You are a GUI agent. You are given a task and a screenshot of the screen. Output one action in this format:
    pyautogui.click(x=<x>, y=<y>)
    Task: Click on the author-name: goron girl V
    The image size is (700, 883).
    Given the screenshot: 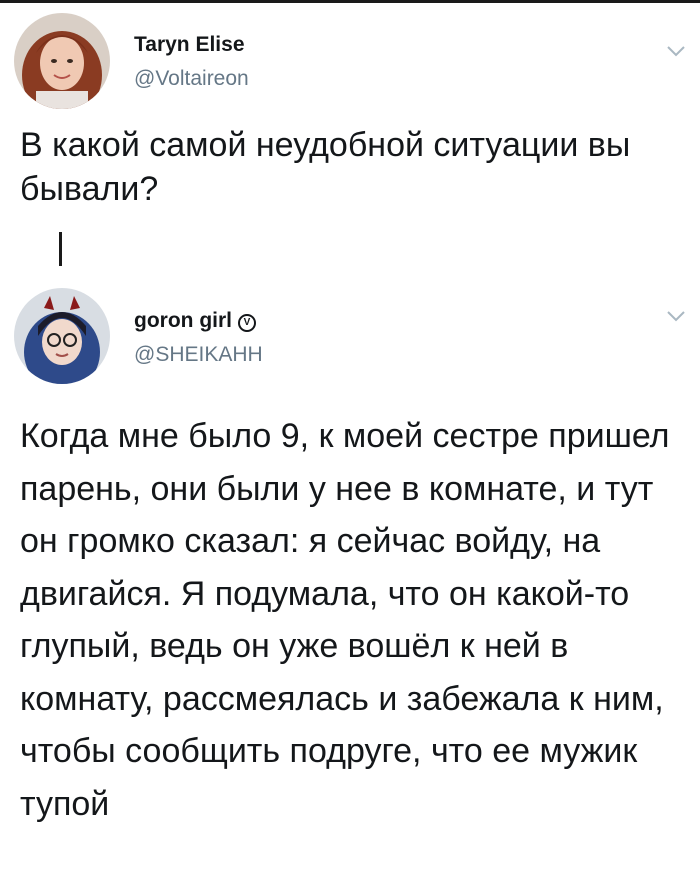 What is the action you would take?
    pyautogui.click(x=195, y=321)
    